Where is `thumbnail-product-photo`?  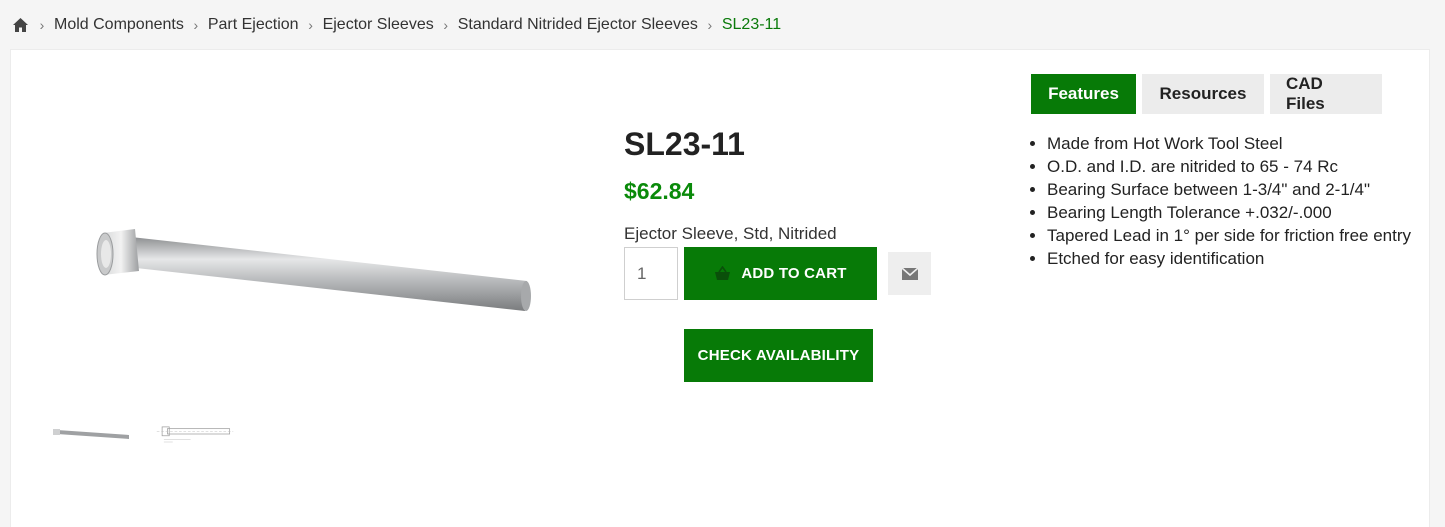
thumbnail-product-photo is located at coordinates (91, 434).